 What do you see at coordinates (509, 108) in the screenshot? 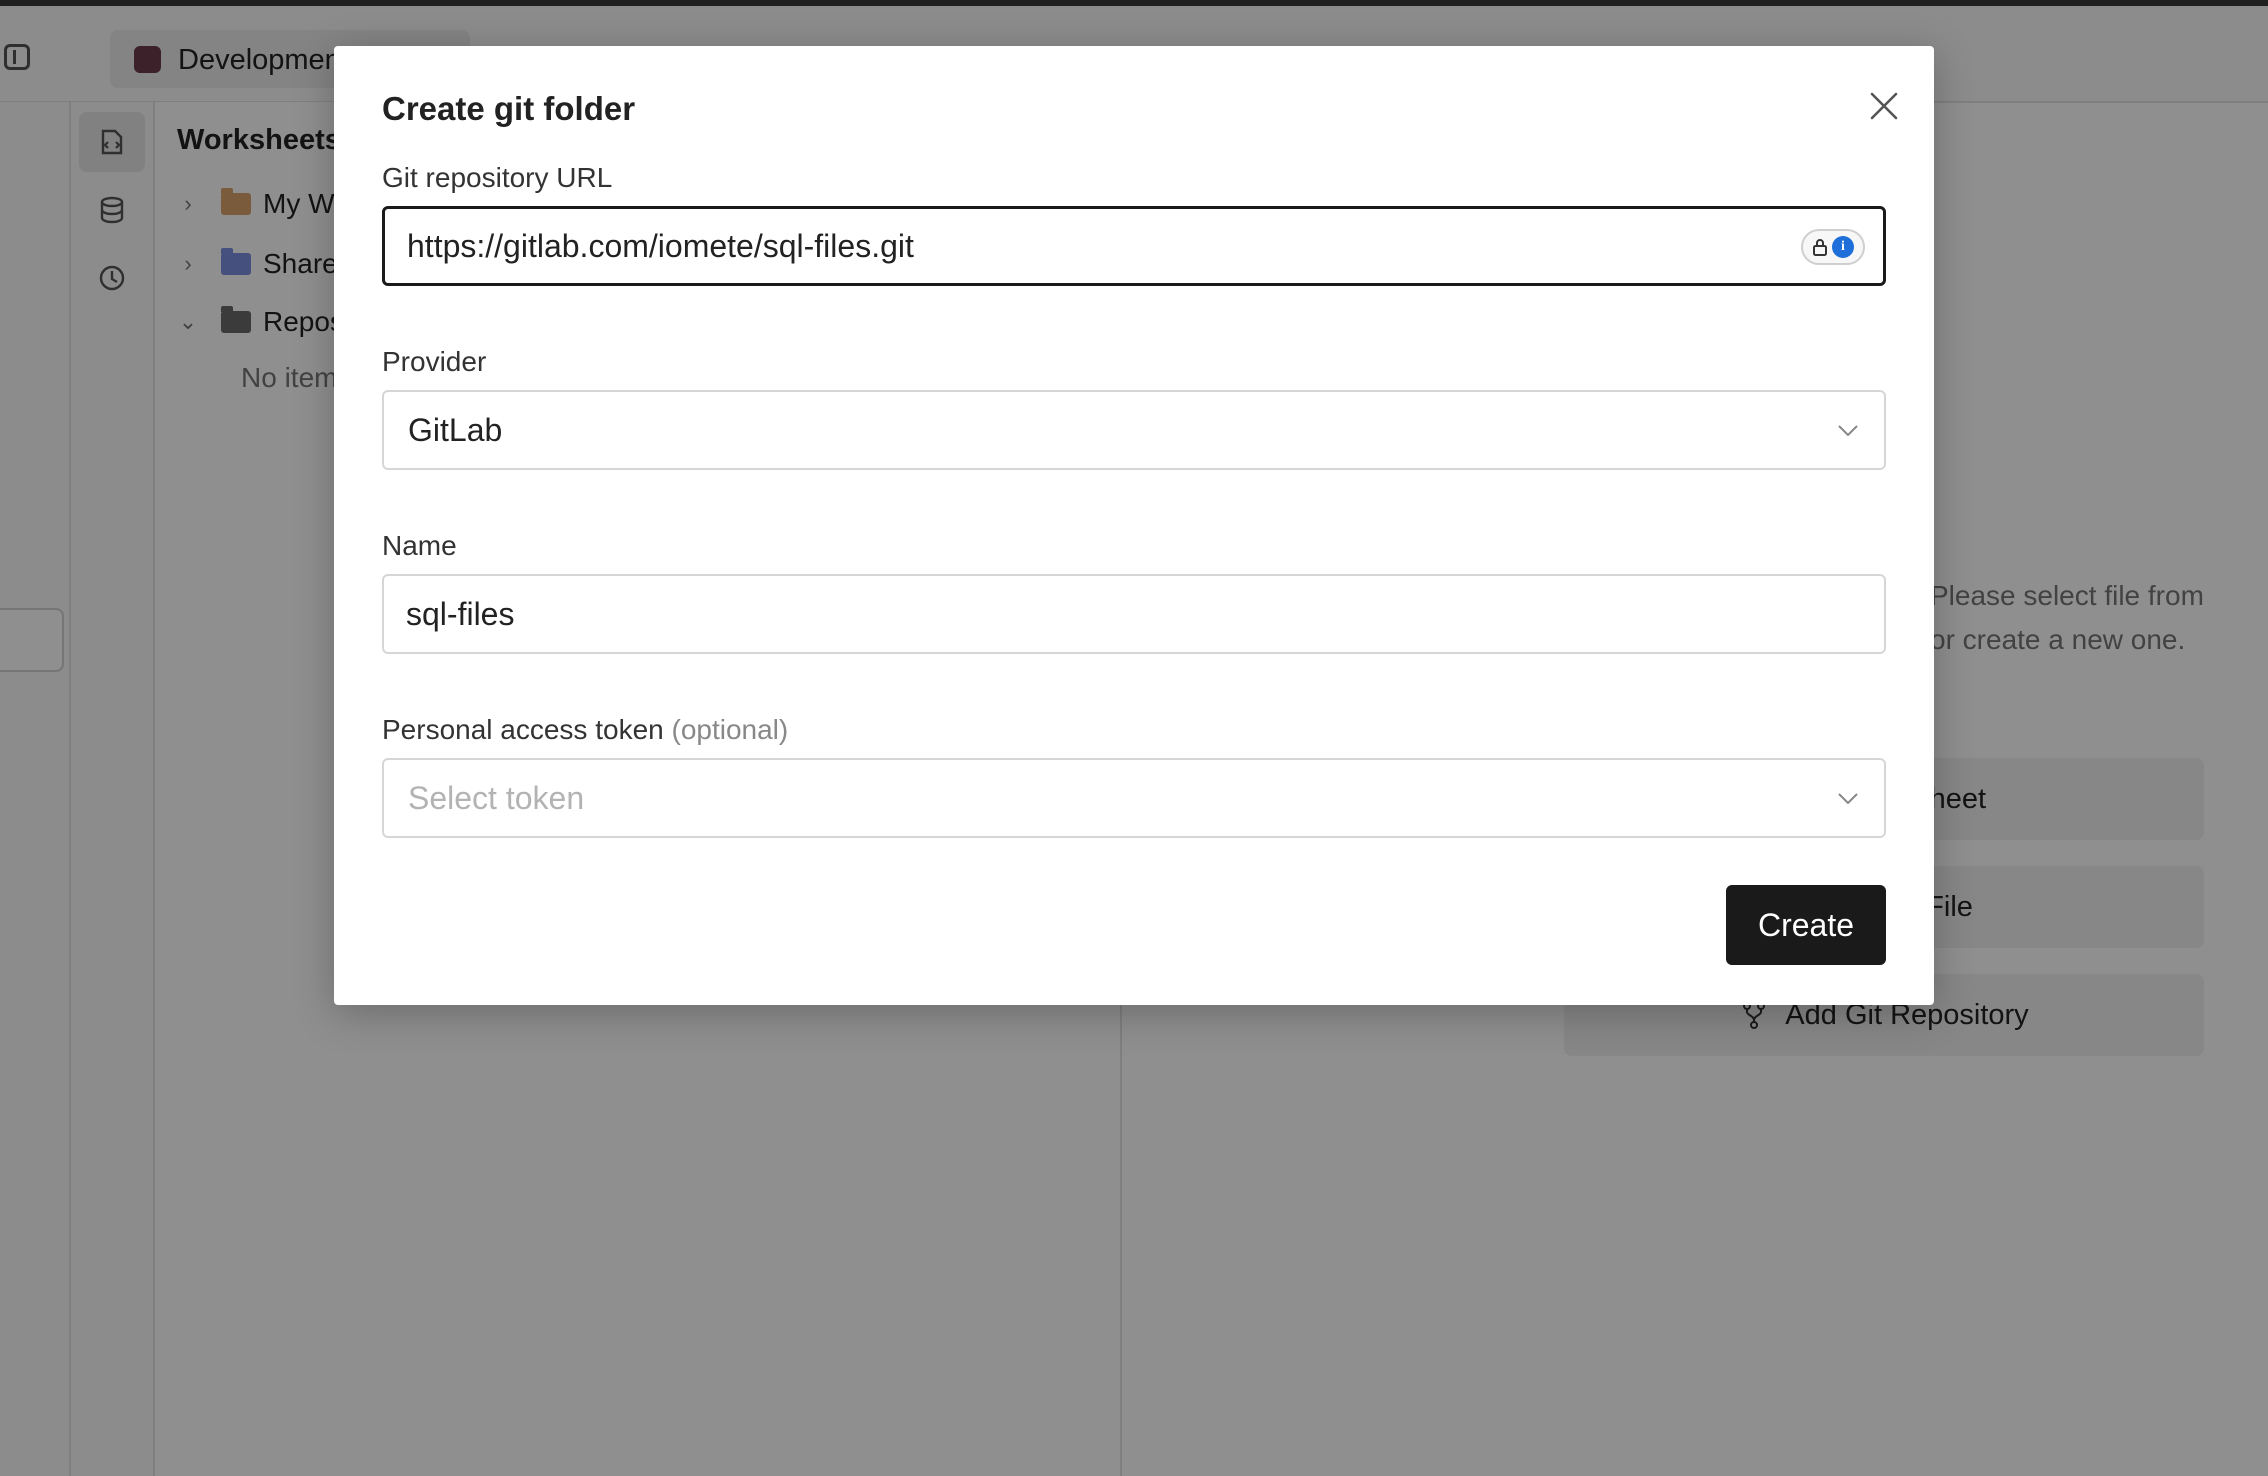
I see `dialog-title: Create git folder` at bounding box center [509, 108].